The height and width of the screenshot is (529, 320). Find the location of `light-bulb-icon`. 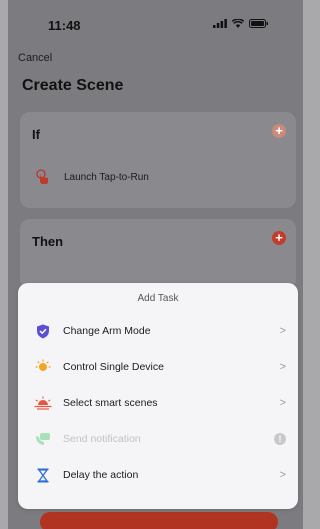

light-bulb-icon is located at coordinates (43, 367).